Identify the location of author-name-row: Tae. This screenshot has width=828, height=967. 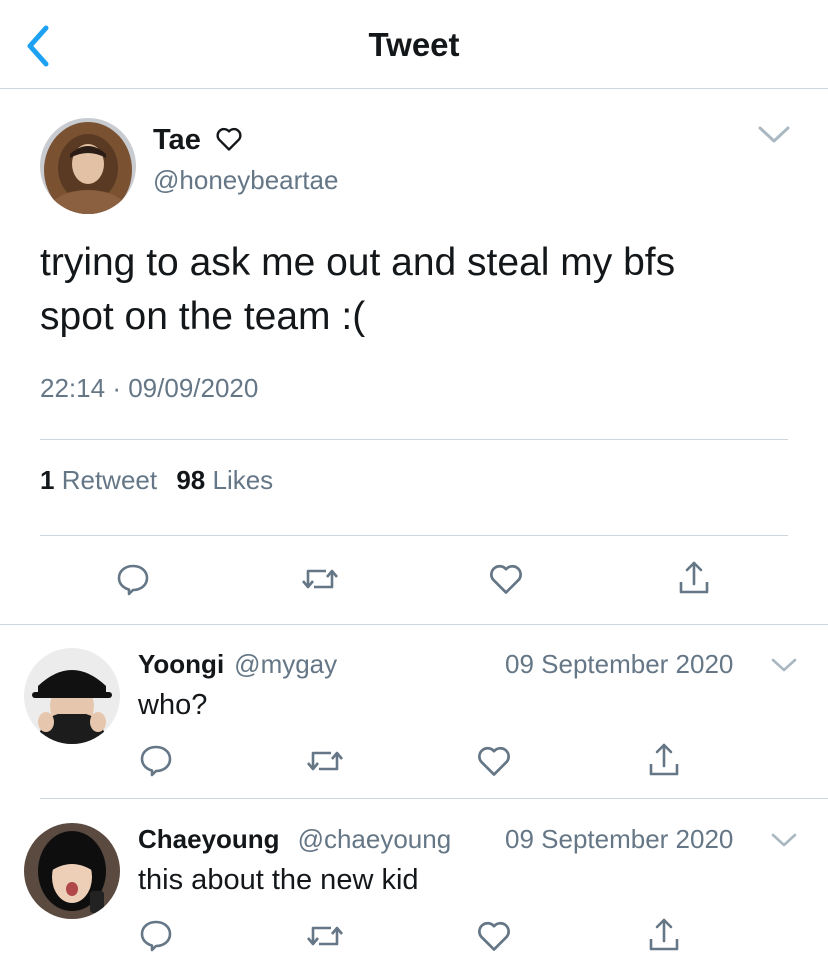
(198, 140).